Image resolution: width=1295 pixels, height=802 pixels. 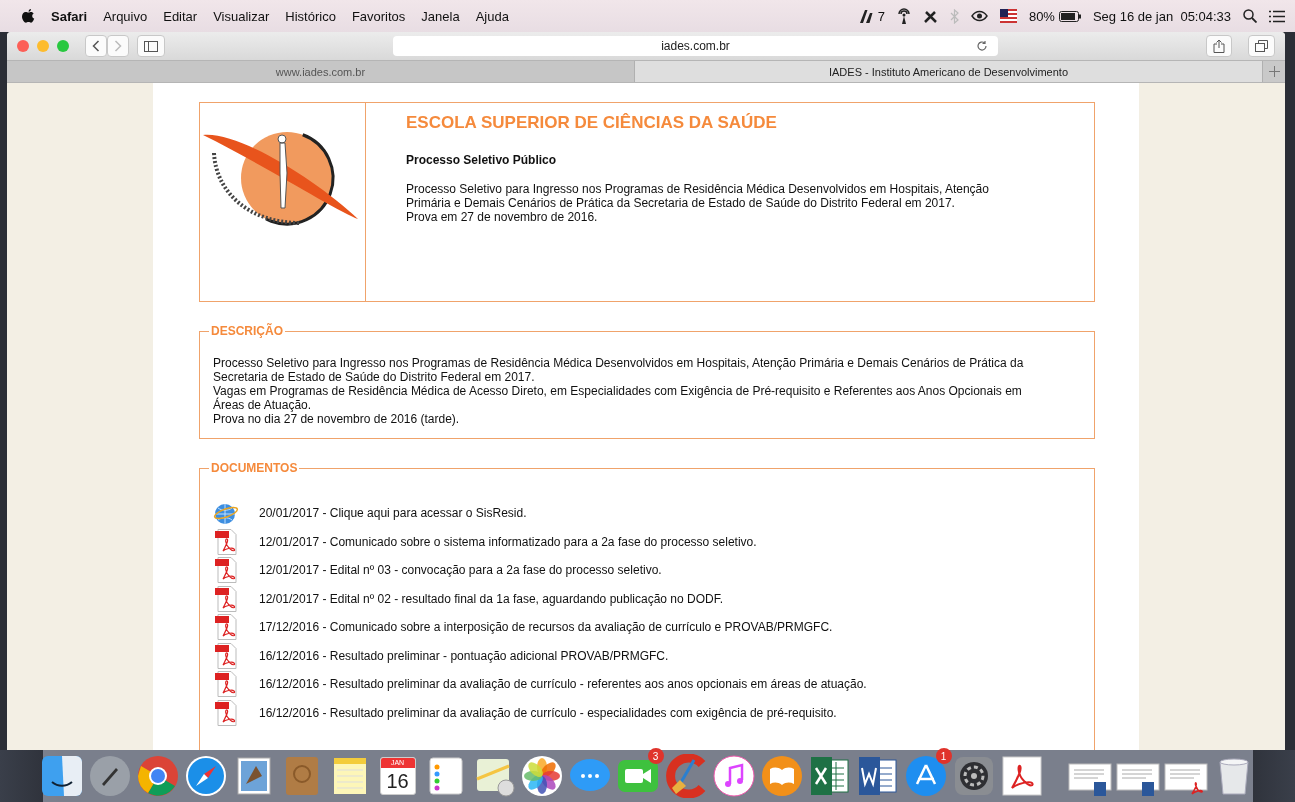 I want to click on document-link: 16/12/2016 - Resultado preliminar da avaliação de currículo - referentes aos anos opcionais em áreas de atuação., so click(x=563, y=684).